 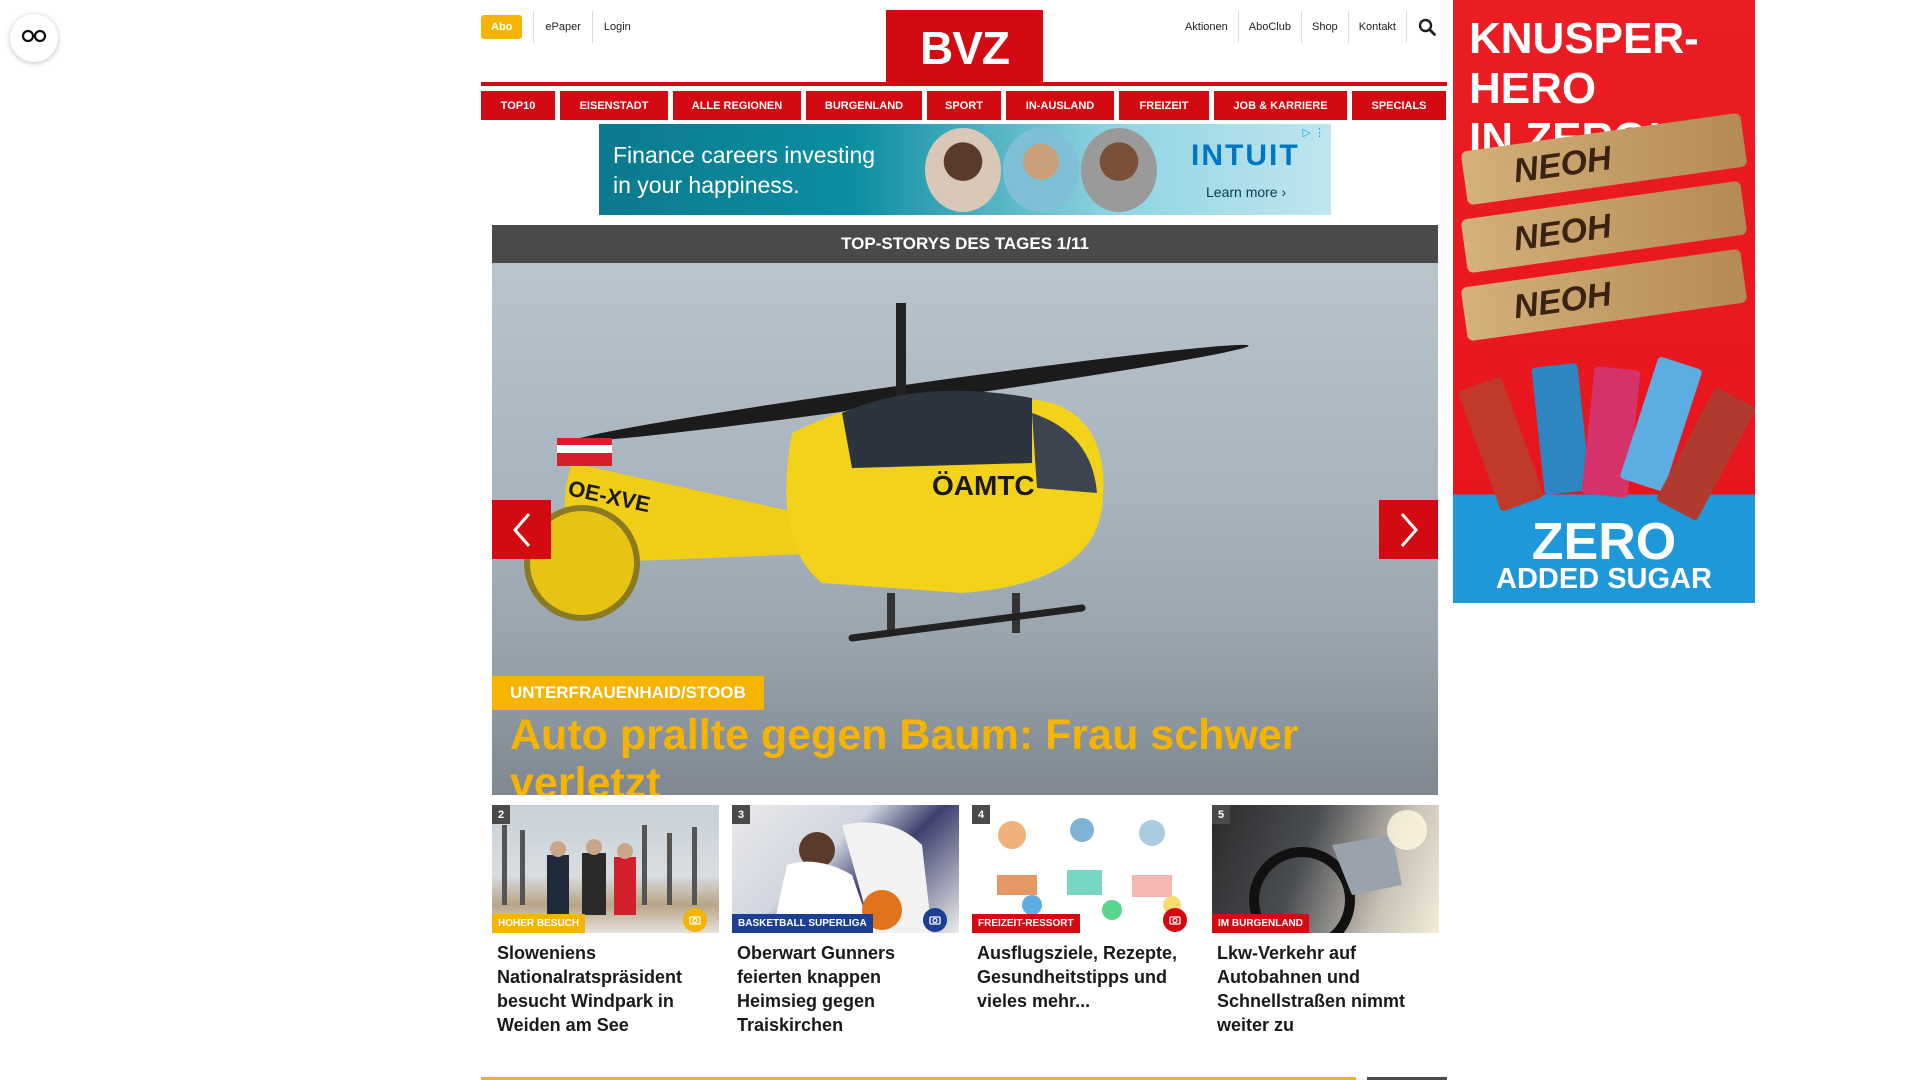 I want to click on teaser-tag: FREIZEIT-RESSORT, so click(x=1026, y=923).